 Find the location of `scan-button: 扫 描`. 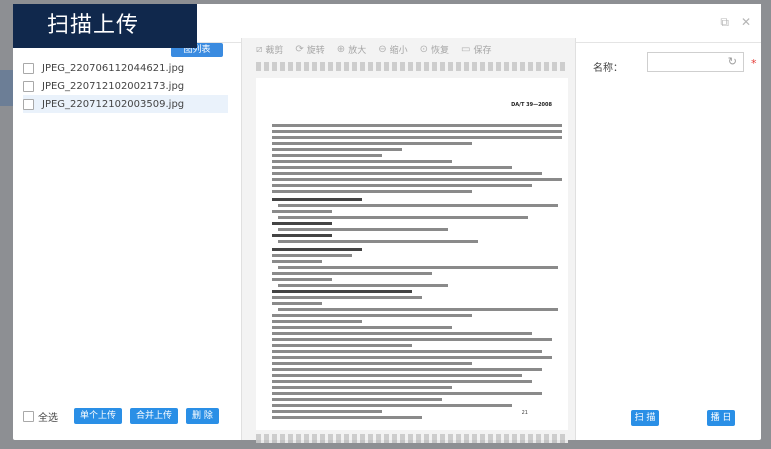

scan-button: 扫 描 is located at coordinates (645, 418).